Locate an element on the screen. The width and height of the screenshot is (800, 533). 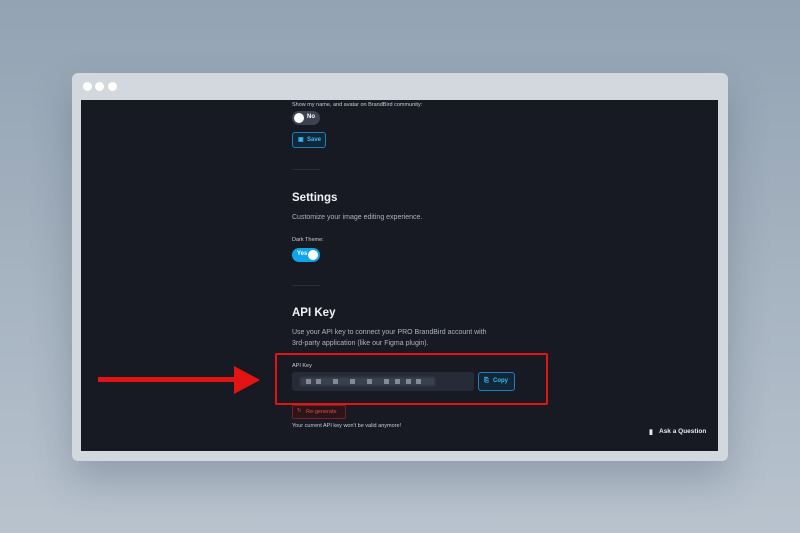
community-toggle-text: No is located at coordinates (311, 117).